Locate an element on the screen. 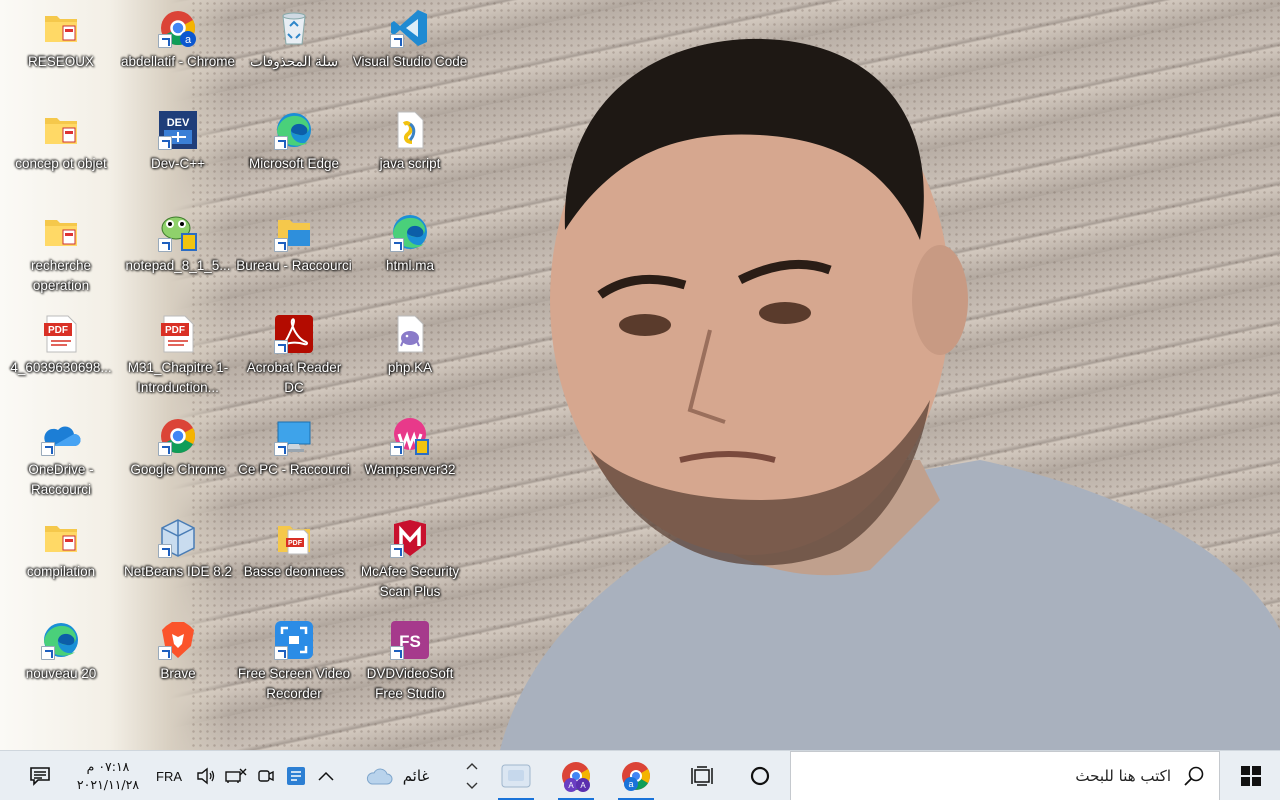  chevron-up-icon is located at coordinates (326, 776).